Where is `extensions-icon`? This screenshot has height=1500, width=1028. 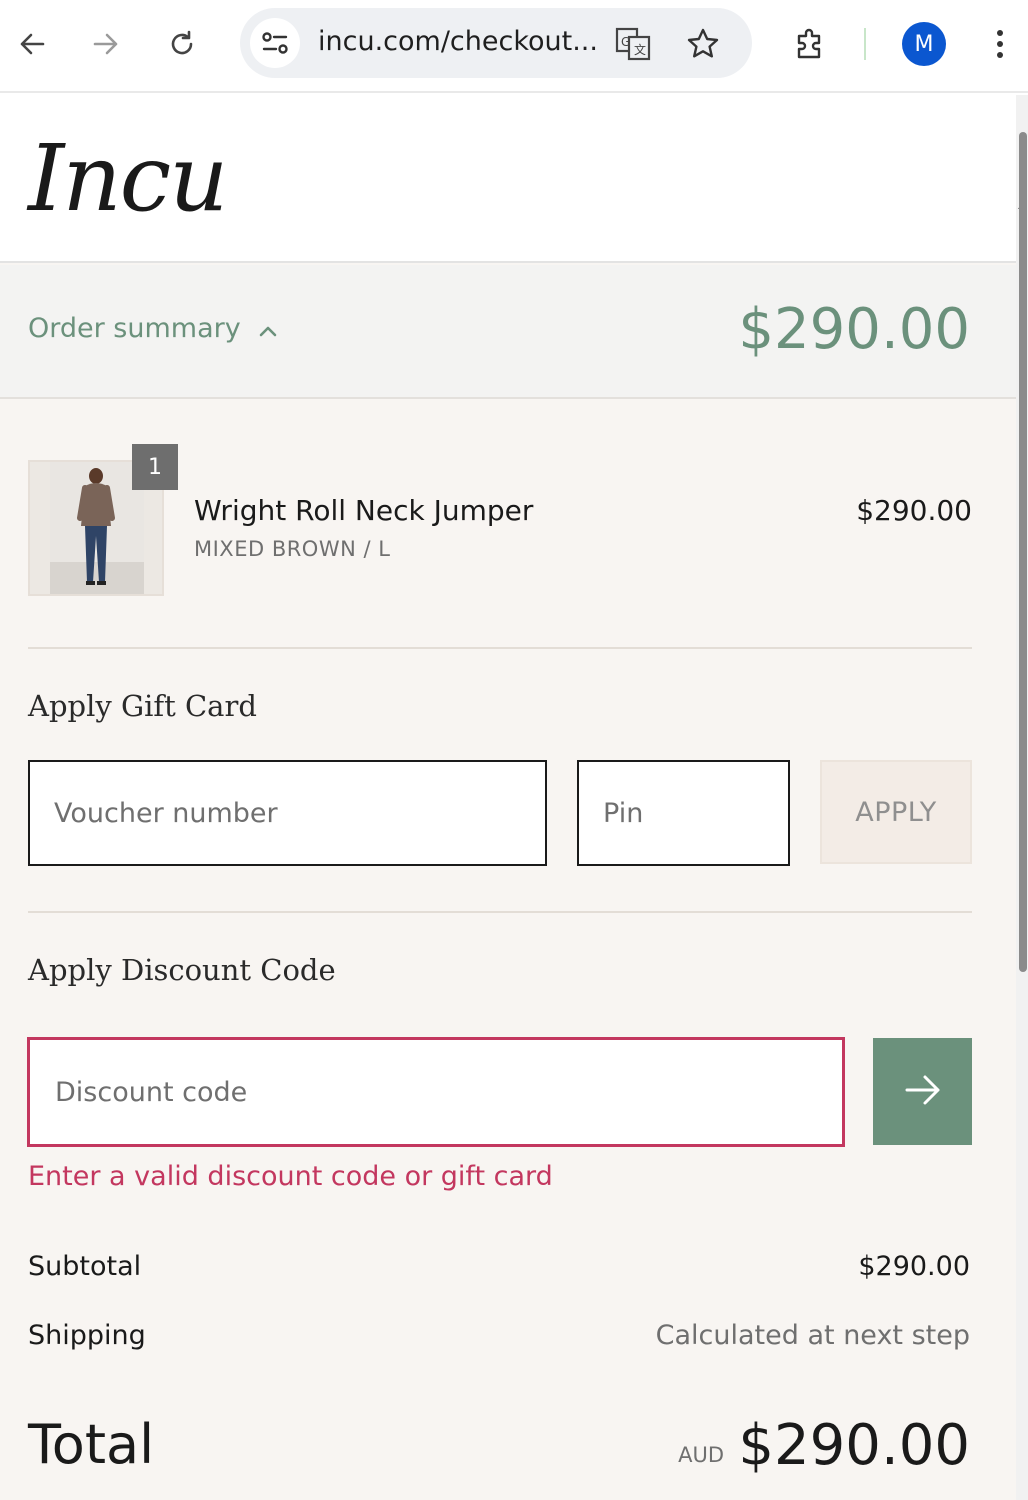 extensions-icon is located at coordinates (810, 44).